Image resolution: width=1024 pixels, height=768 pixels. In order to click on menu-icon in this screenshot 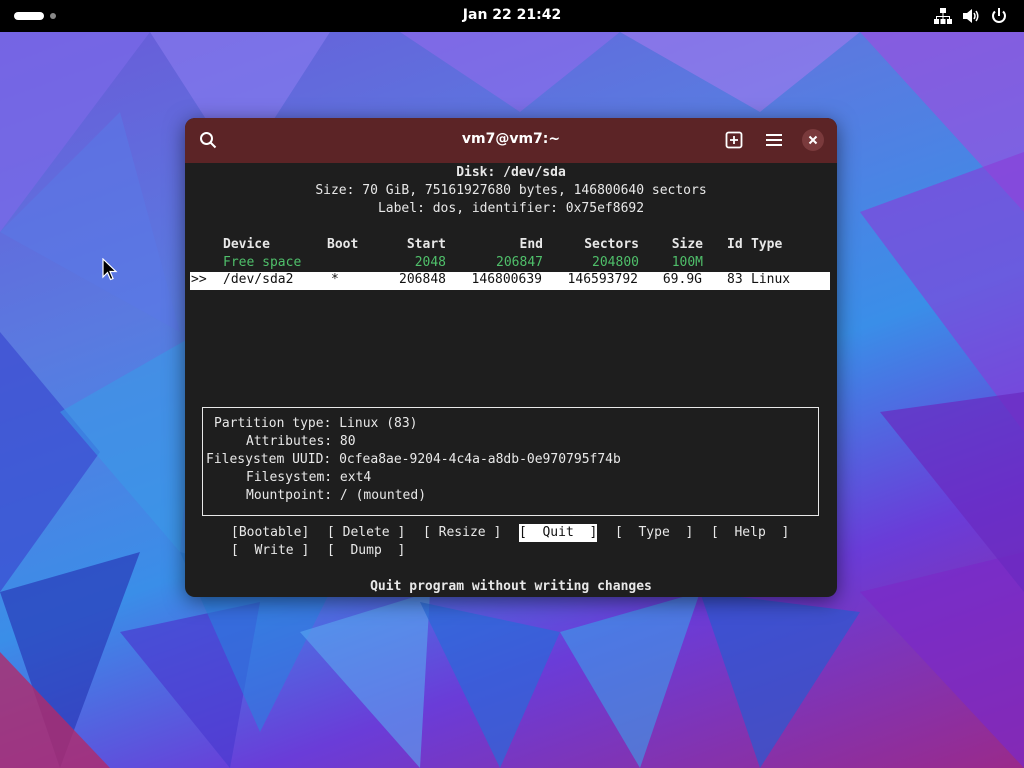, I will do `click(774, 140)`.